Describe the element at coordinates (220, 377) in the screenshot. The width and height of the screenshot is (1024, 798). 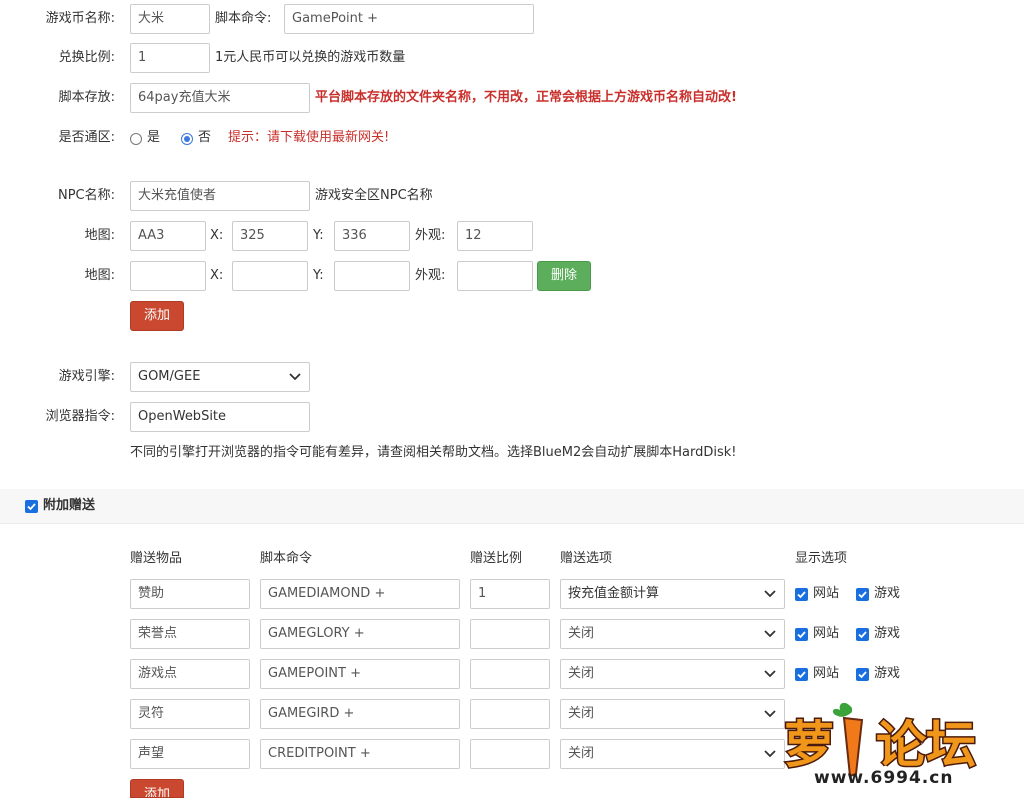
I see `engine-select: GOM/GEE` at that location.